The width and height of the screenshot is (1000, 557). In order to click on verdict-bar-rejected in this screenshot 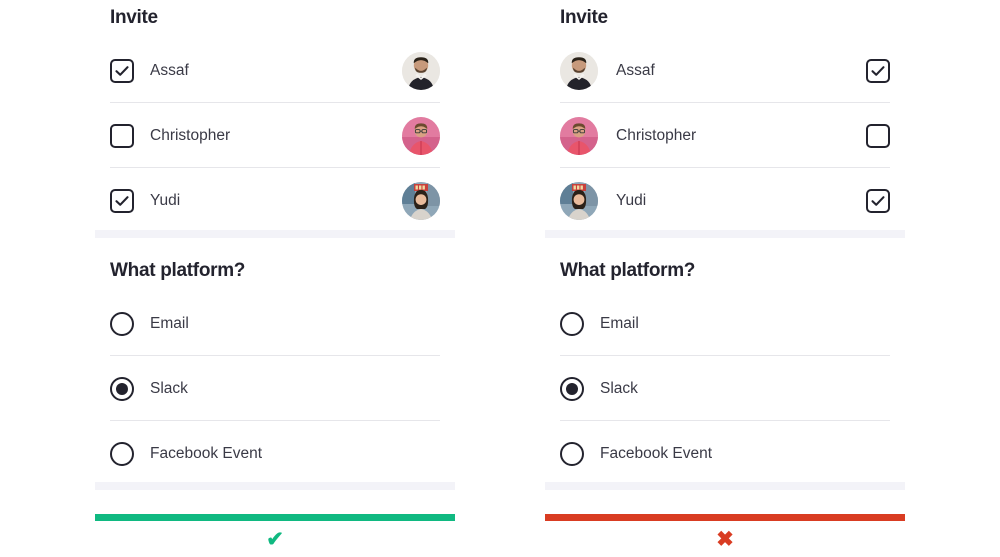, I will do `click(725, 517)`.